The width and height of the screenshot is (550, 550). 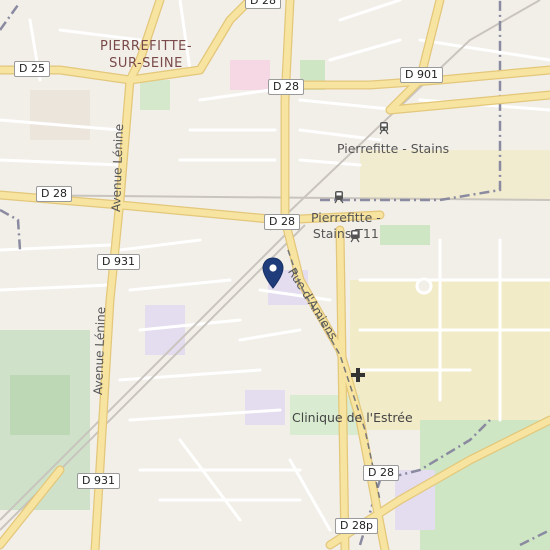 What do you see at coordinates (146, 55) in the screenshot?
I see `city-label: PIERREFITTE- SUR-SEINE` at bounding box center [146, 55].